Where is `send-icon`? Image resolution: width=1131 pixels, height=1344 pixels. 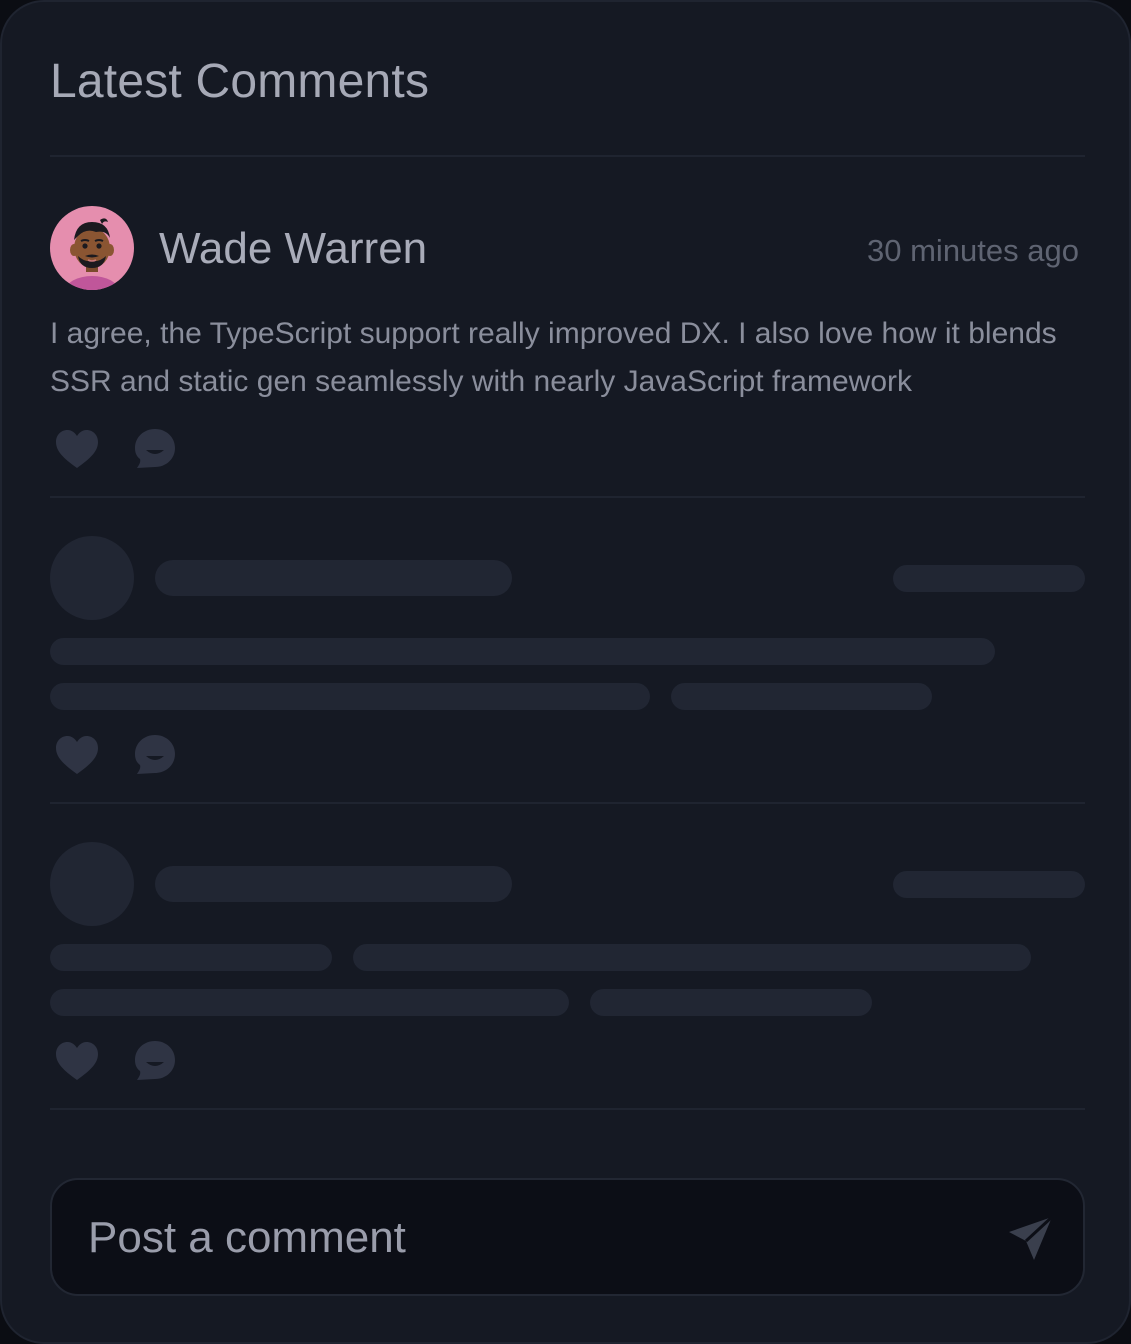 send-icon is located at coordinates (1031, 1239).